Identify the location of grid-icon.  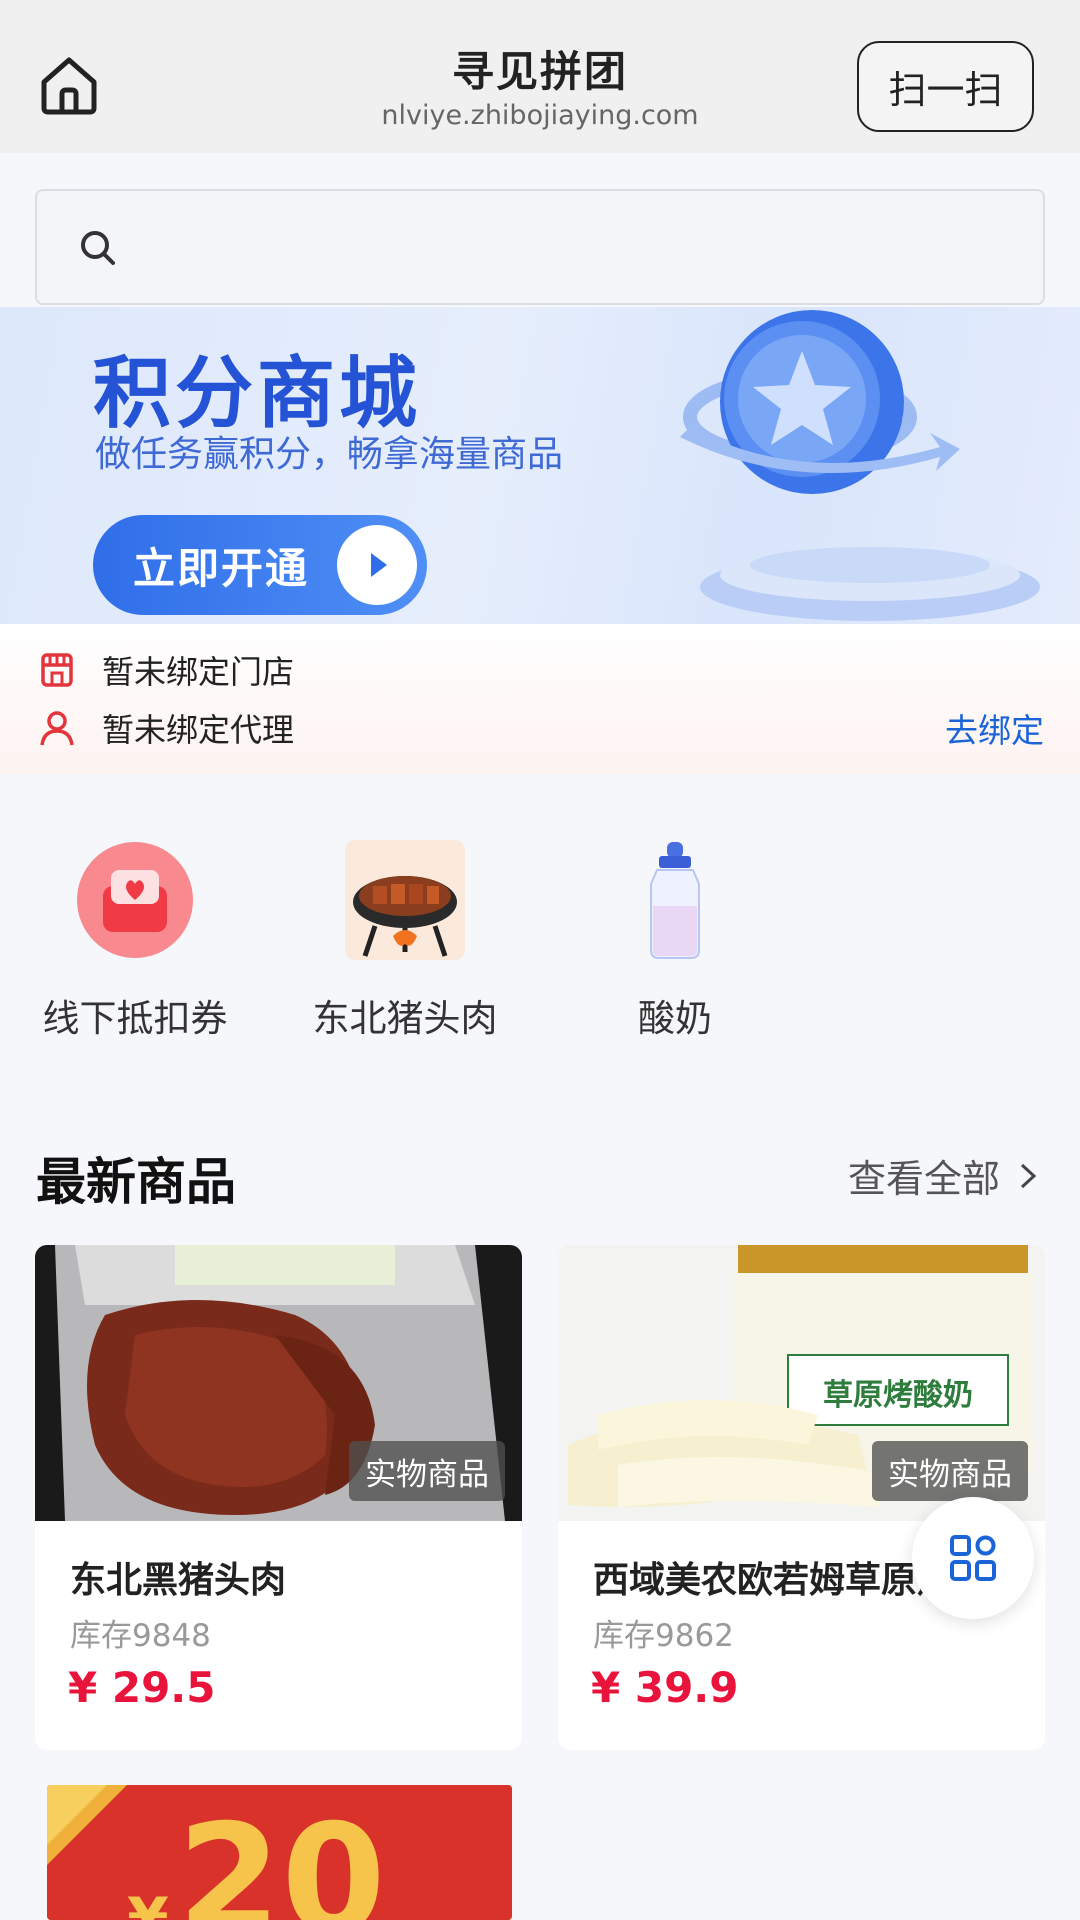
(973, 1558).